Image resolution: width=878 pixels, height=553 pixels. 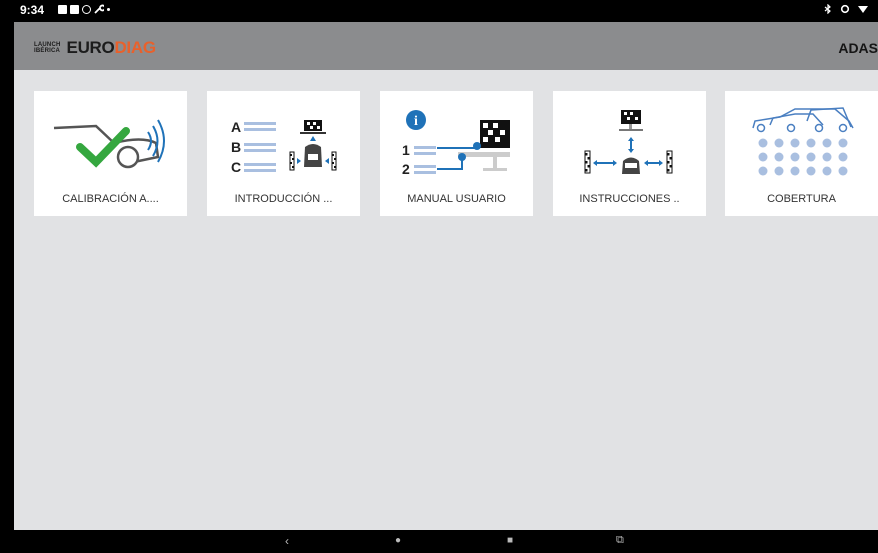 I want to click on settings-icon, so click(x=86, y=9).